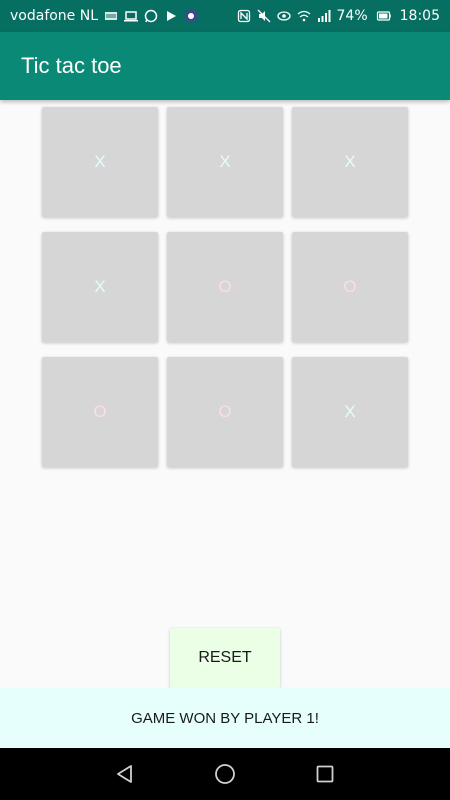 Image resolution: width=450 pixels, height=800 pixels. I want to click on clock: 18:05, so click(419, 16).